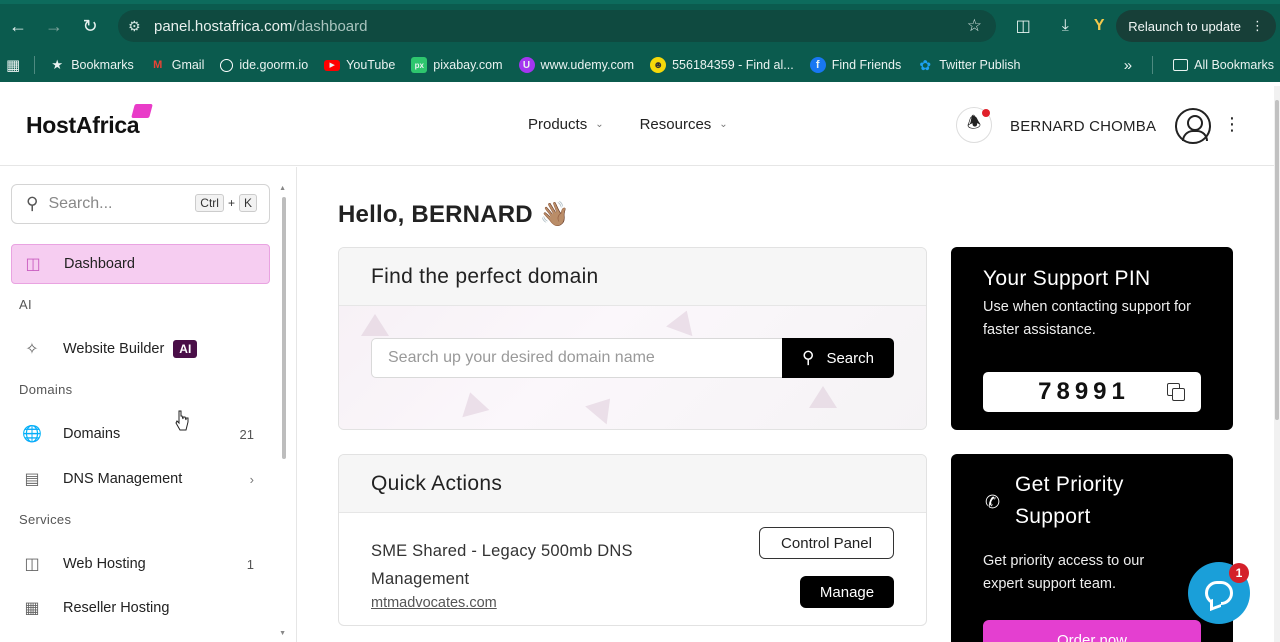 This screenshot has width=1280, height=642. I want to click on support-pin-box: 78991, so click(1092, 392).